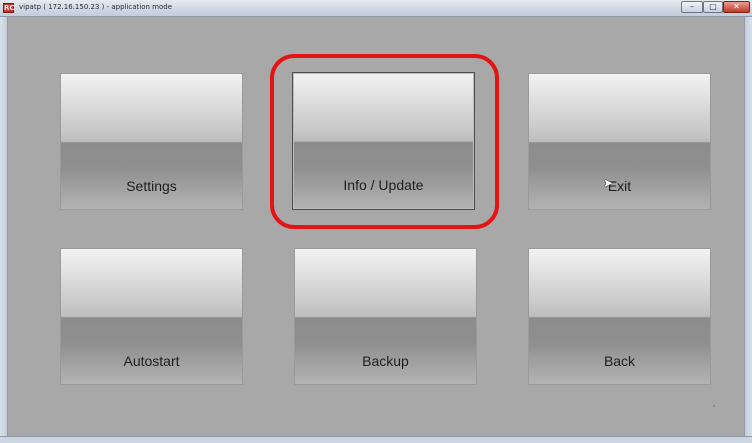 This screenshot has width=752, height=443. I want to click on autostart-button-label: Autostart, so click(151, 361).